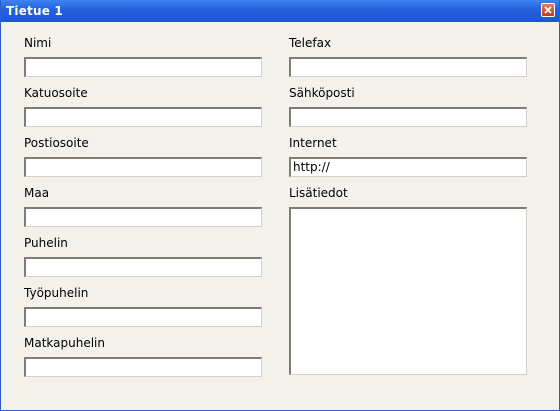  Describe the element at coordinates (64, 343) in the screenshot. I see `matkapuhelin-label: Matkapuhelin` at that location.